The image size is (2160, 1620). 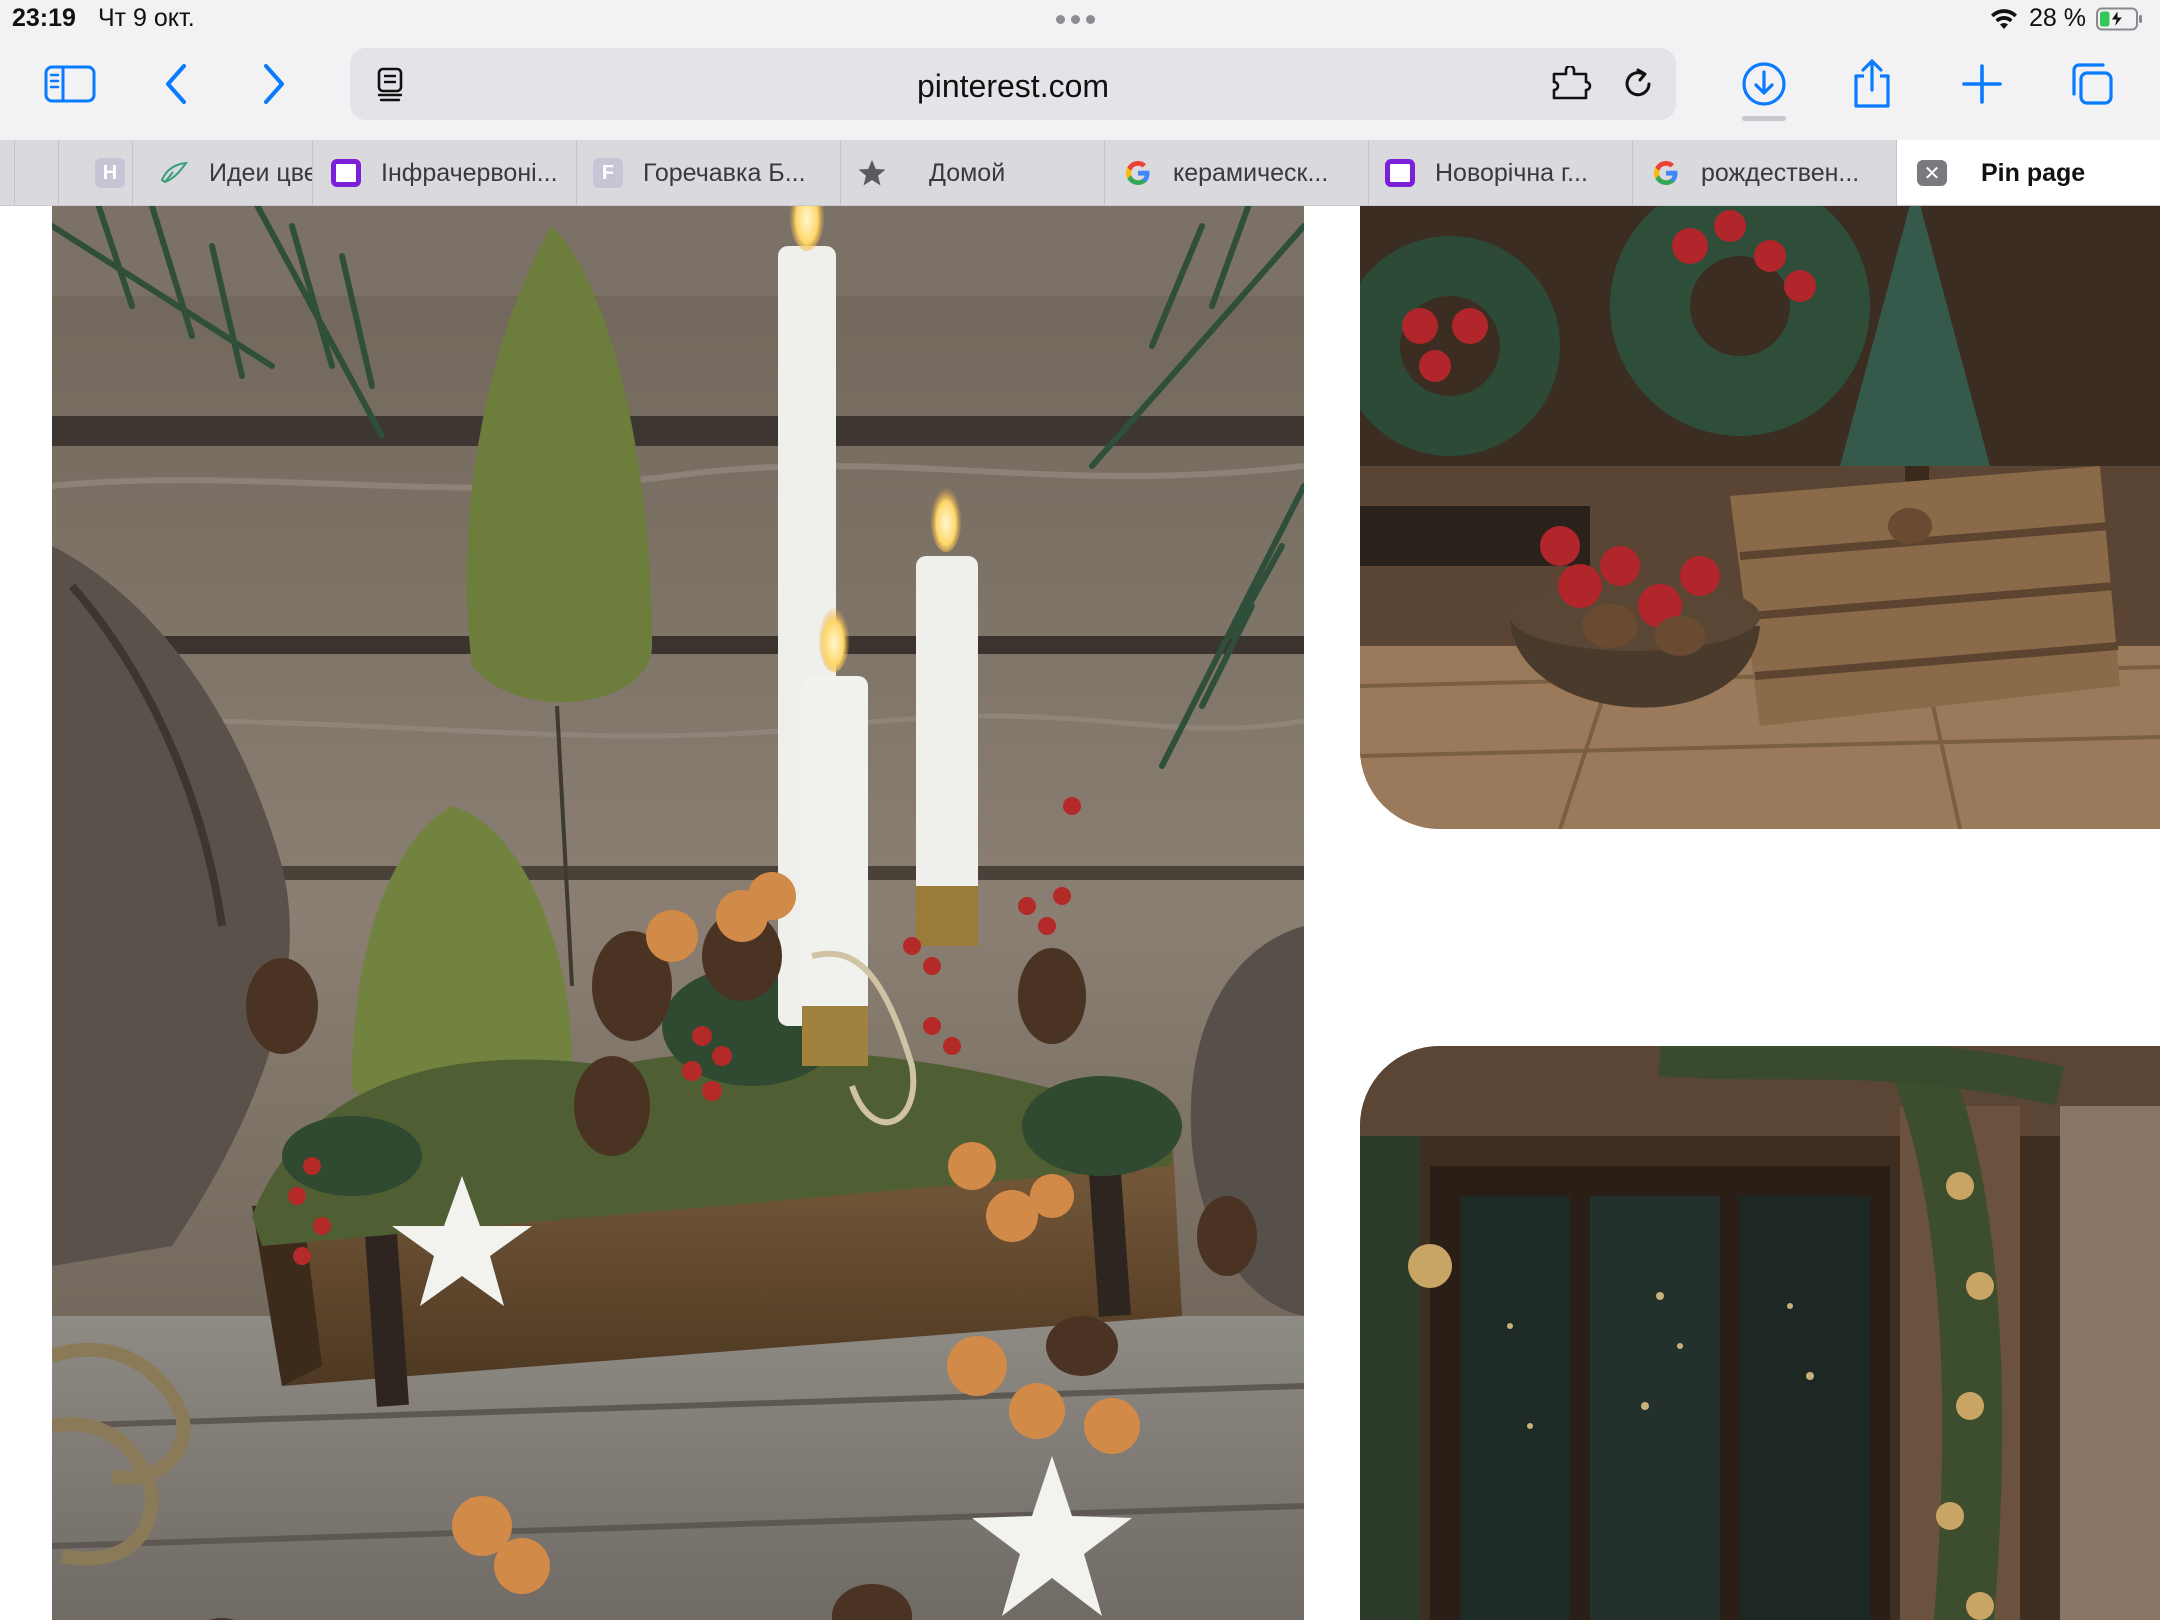 What do you see at coordinates (1932, 173) in the screenshot?
I see `close-tab-icon: ✕` at bounding box center [1932, 173].